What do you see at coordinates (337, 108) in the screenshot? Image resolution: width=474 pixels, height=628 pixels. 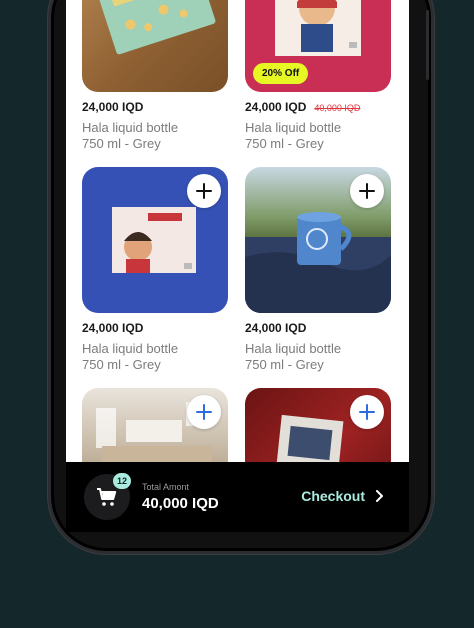 I see `old-price: 40,000 IQD` at bounding box center [337, 108].